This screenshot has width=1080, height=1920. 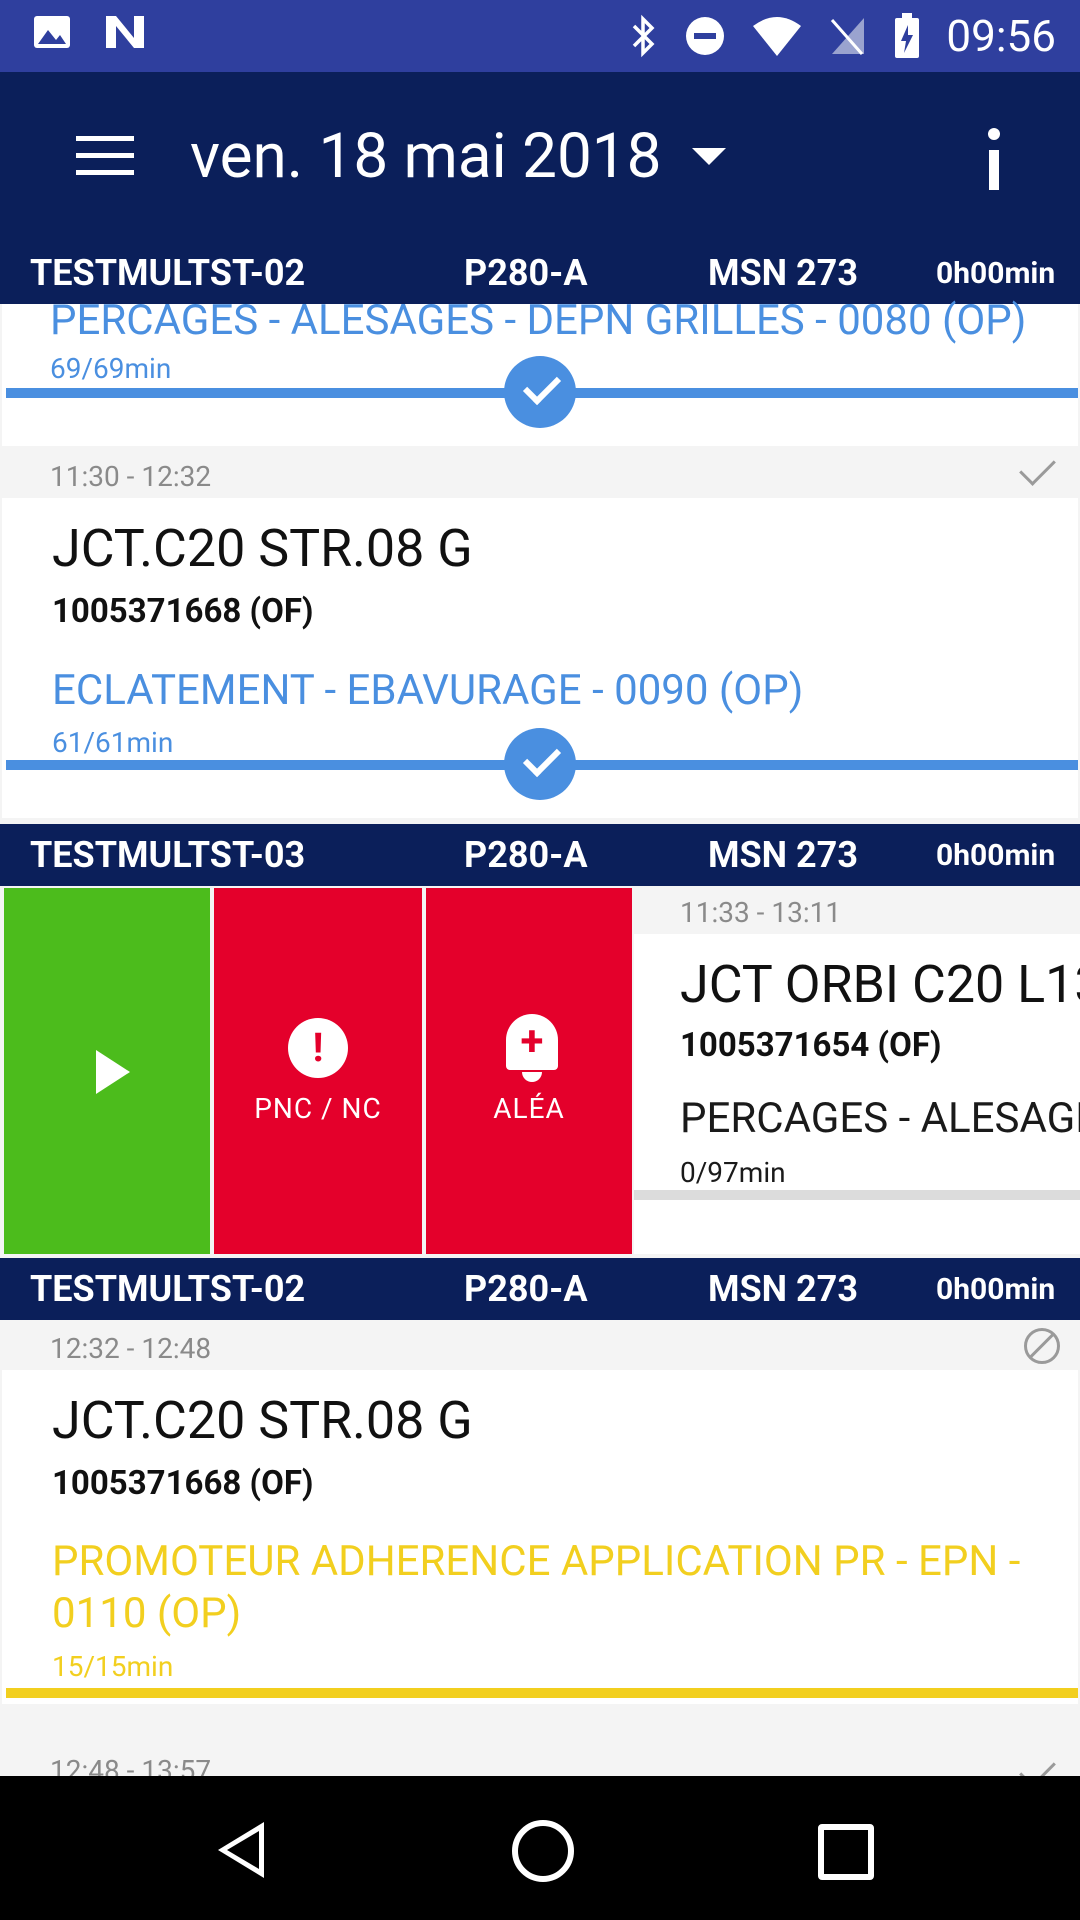 What do you see at coordinates (428, 690) in the screenshot?
I see `operation-label: ECLATEMENT - EBAVURAGE - 0090 (OP)` at bounding box center [428, 690].